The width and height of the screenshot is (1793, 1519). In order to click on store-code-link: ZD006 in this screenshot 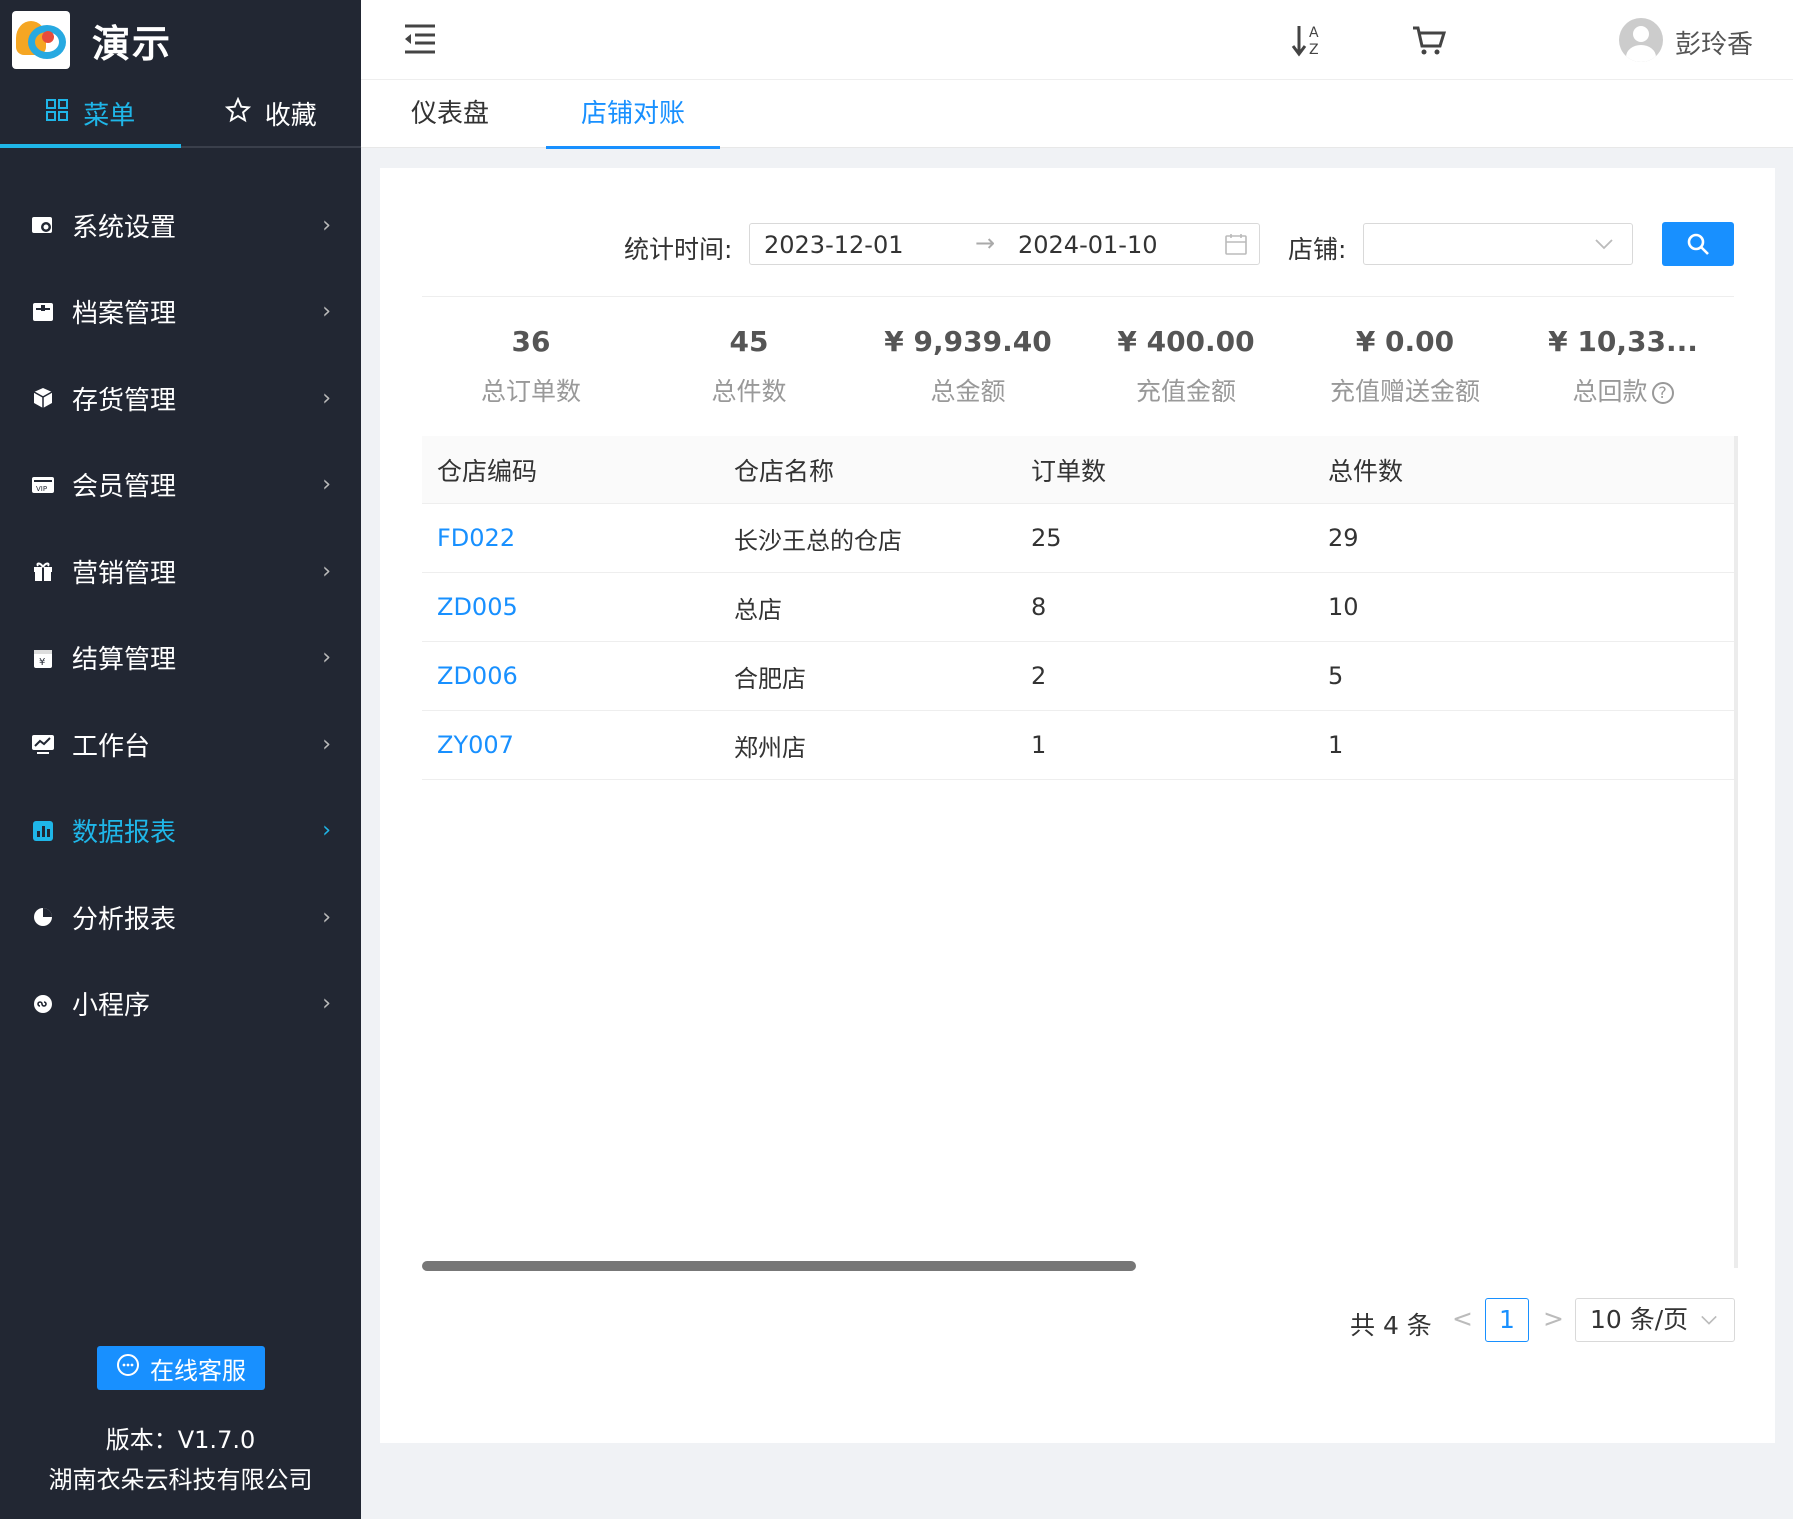, I will do `click(570, 676)`.